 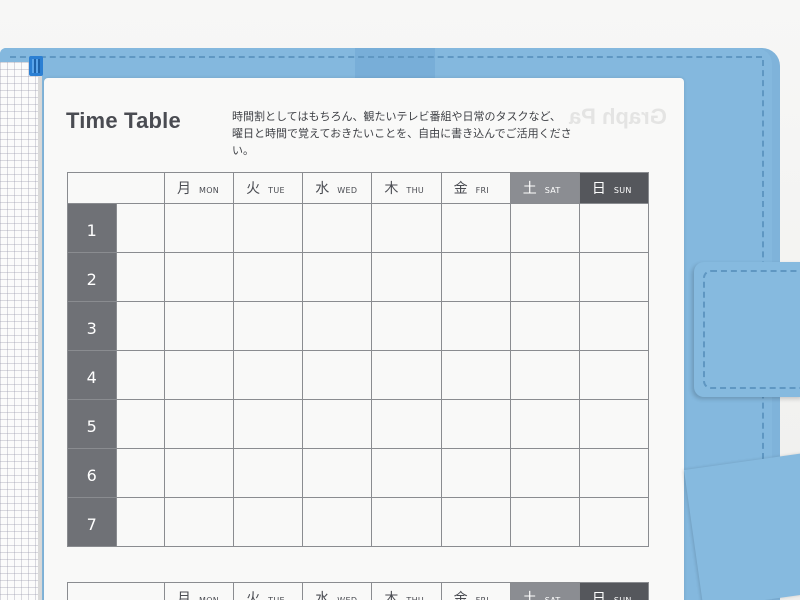 I want to click on day-en: WED, so click(x=347, y=598).